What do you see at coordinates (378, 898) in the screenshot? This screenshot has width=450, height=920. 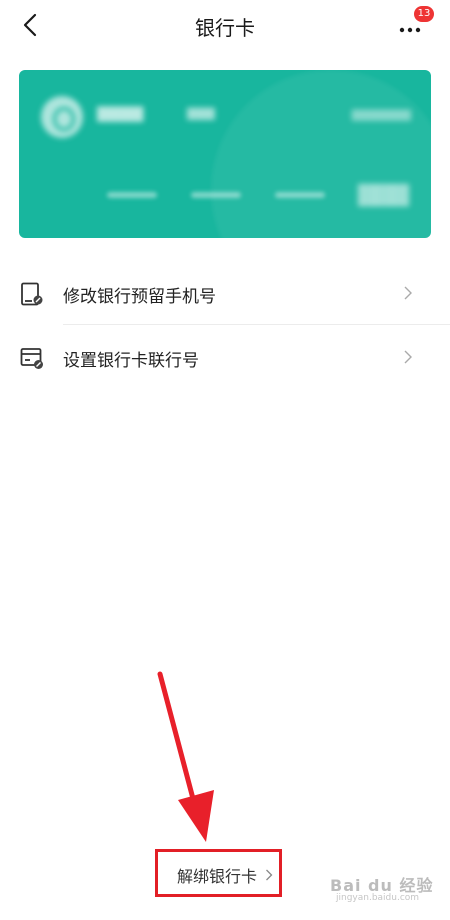 I see `baidu-watermark-url: jingyan.baidu.com` at bounding box center [378, 898].